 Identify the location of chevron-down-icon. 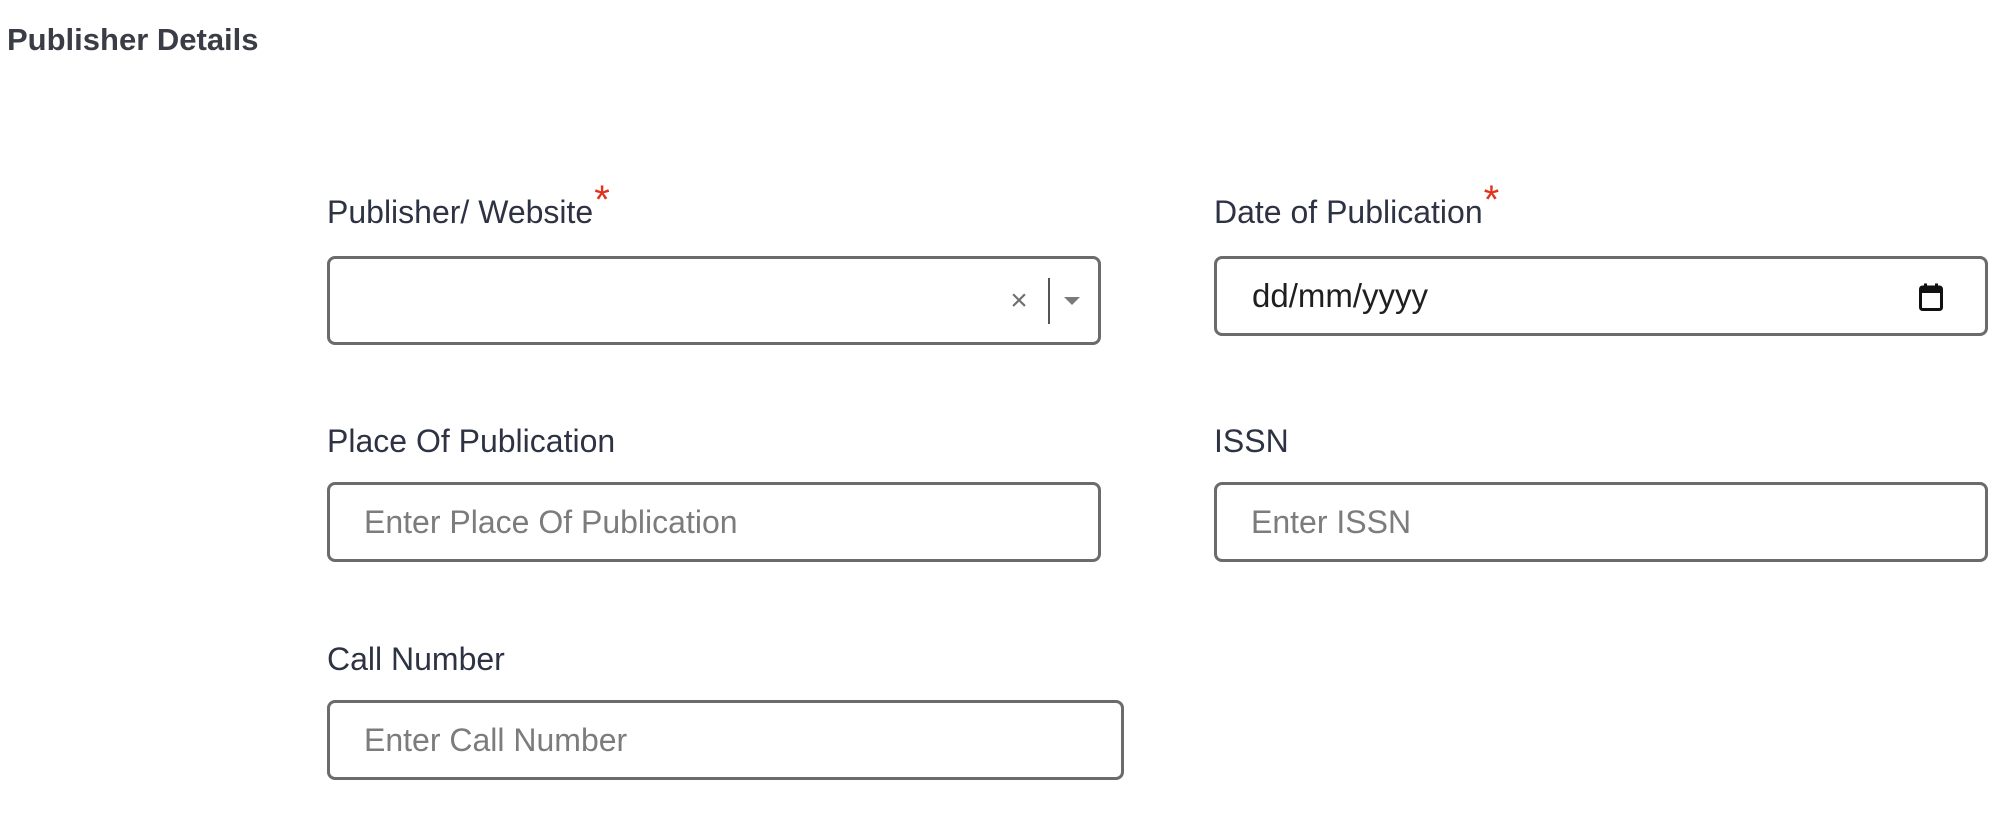
(1072, 300).